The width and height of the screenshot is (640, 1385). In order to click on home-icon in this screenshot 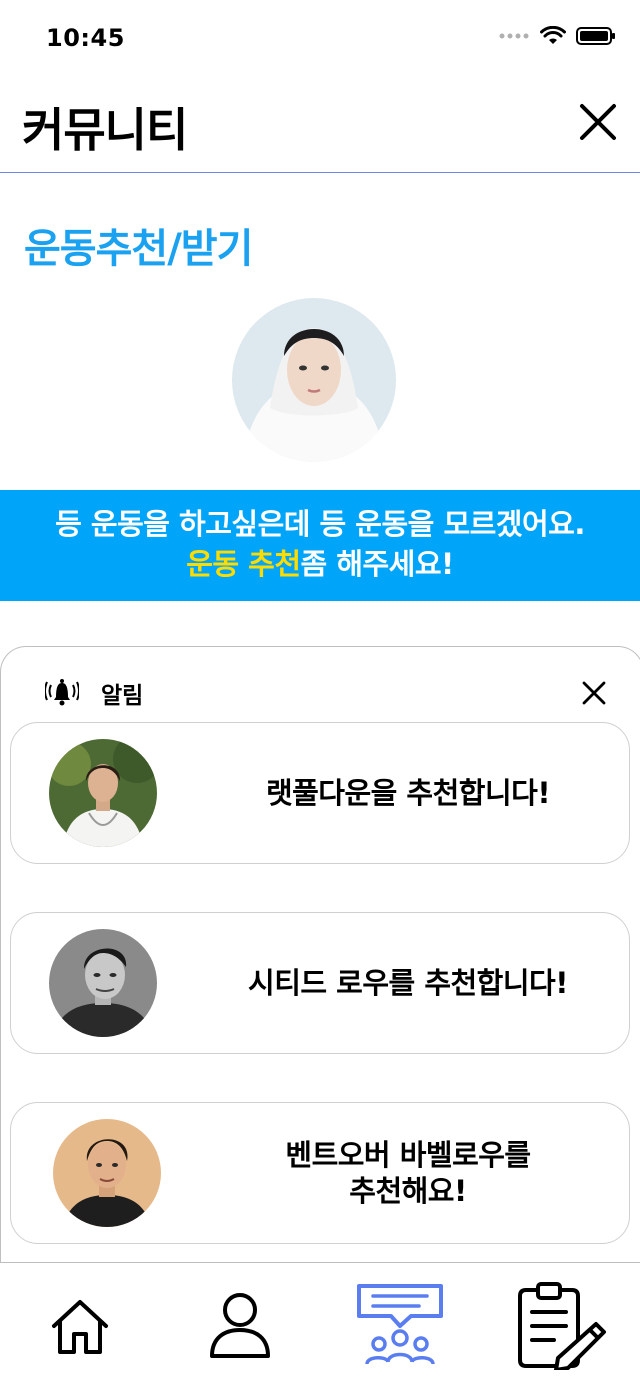, I will do `click(80, 1326)`.